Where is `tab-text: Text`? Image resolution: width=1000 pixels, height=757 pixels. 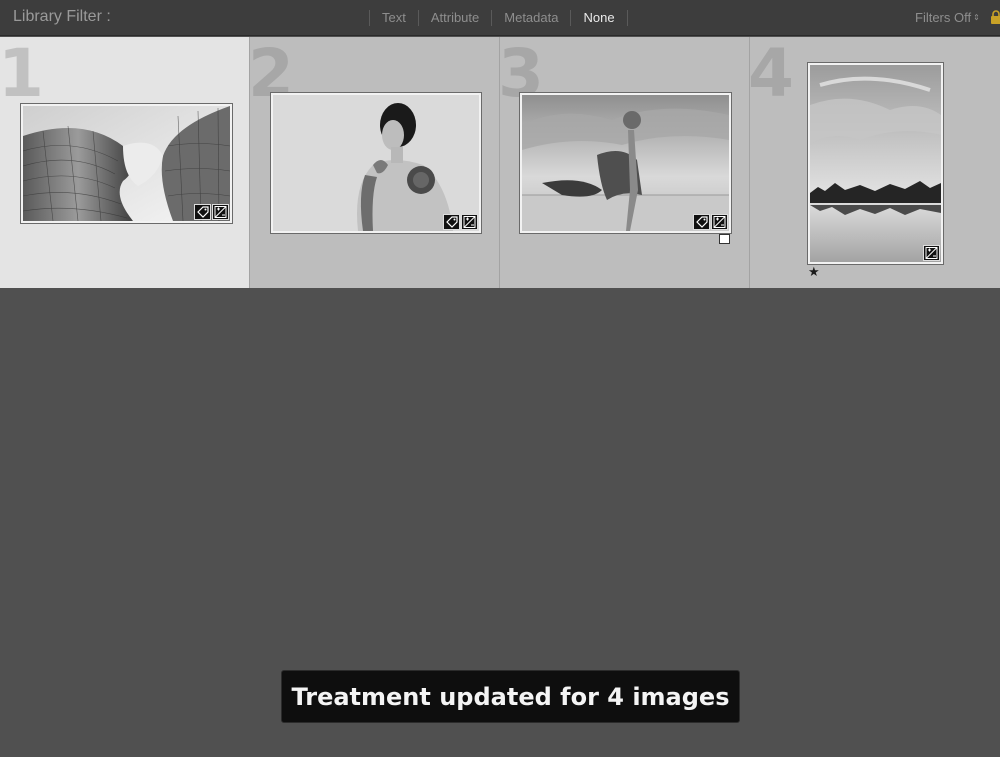 tab-text: Text is located at coordinates (394, 18).